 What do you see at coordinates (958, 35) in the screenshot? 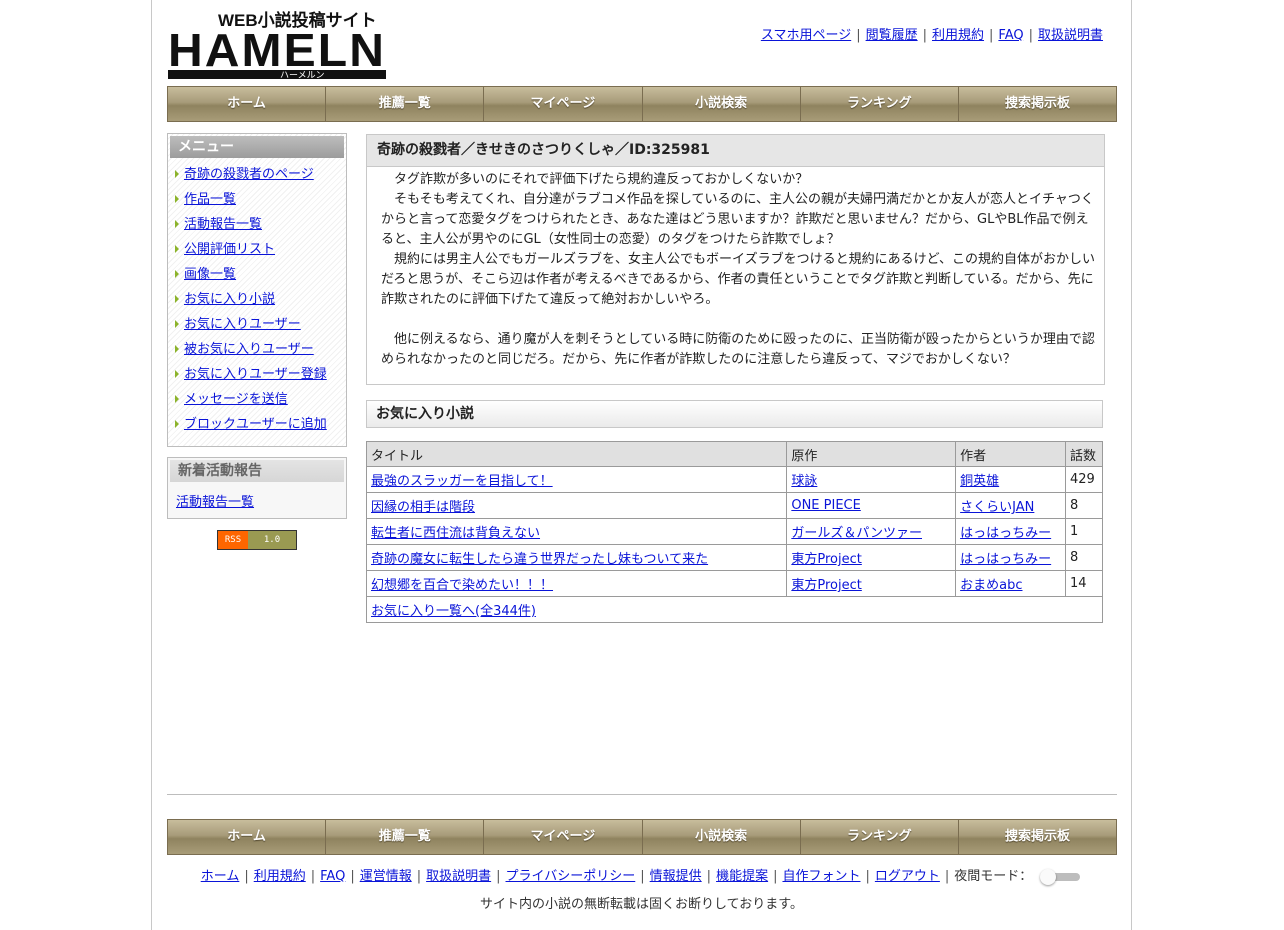
I see `terms-link: 利用規約` at bounding box center [958, 35].